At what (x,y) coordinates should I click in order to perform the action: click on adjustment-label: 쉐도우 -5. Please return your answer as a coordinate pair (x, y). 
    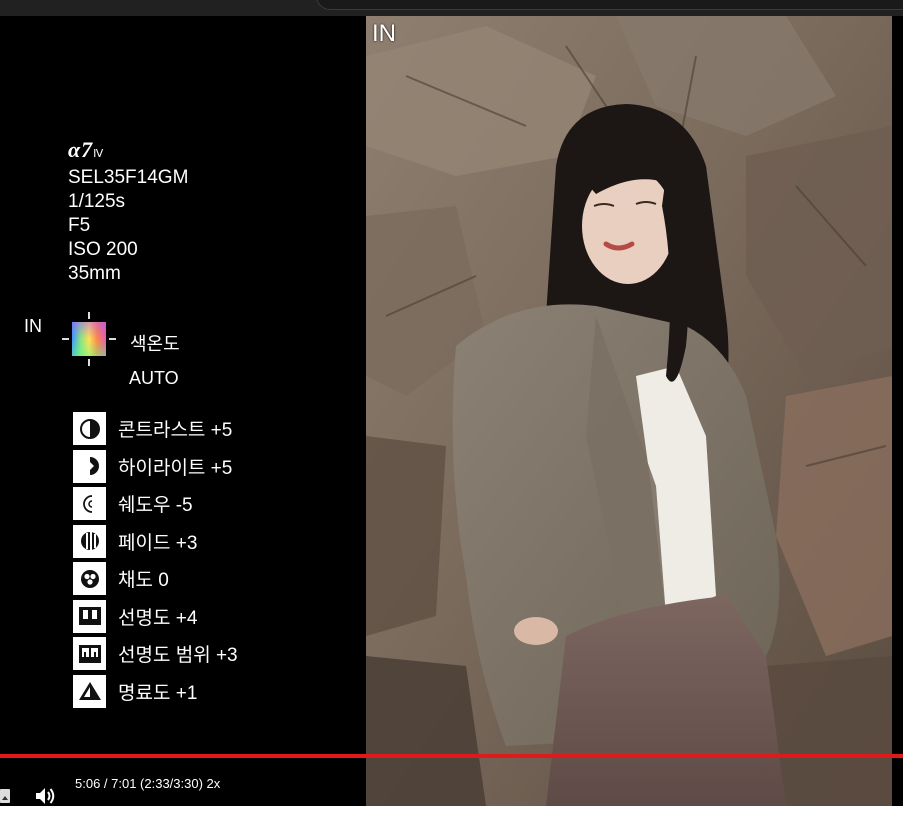
    Looking at the image, I should click on (155, 506).